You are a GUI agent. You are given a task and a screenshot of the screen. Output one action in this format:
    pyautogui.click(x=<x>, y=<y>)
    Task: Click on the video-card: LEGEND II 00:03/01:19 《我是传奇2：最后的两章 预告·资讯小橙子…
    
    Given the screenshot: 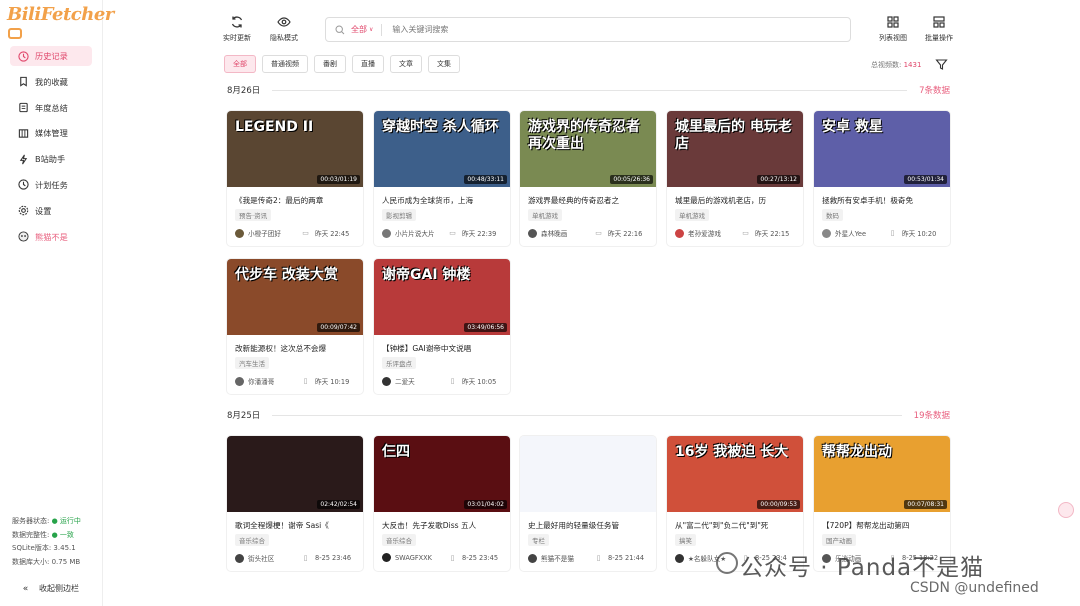 What is the action you would take?
    pyautogui.click(x=295, y=178)
    